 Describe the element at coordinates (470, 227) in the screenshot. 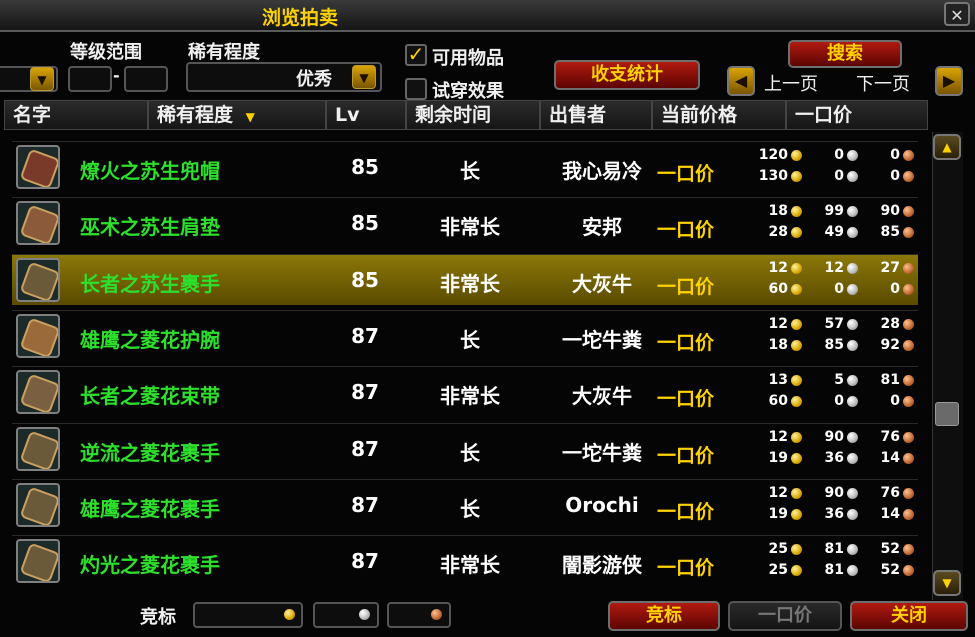

I see `time-left: 非常长` at that location.